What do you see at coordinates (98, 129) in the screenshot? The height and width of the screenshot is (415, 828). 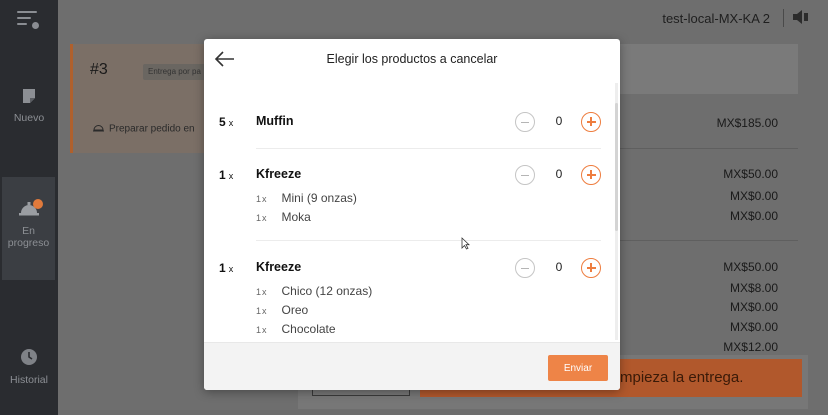 I see `bell-icon` at bounding box center [98, 129].